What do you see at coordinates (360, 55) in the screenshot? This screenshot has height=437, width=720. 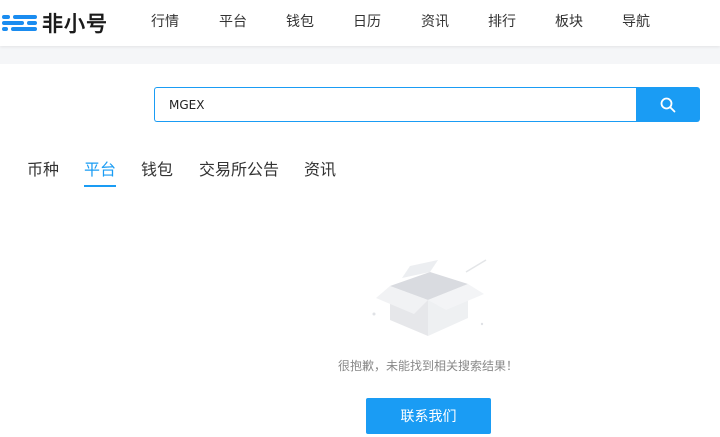 I see `header-divider-band` at bounding box center [360, 55].